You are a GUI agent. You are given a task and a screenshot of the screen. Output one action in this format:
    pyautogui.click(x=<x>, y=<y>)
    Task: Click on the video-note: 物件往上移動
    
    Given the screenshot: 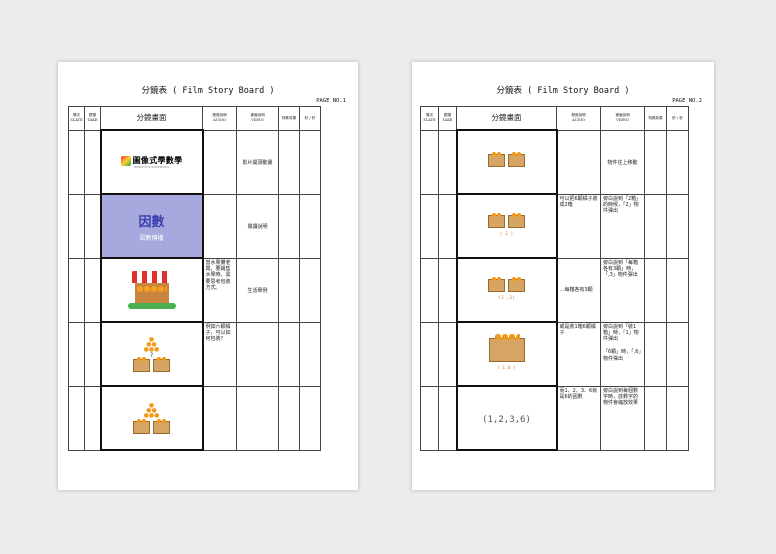 What is the action you would take?
    pyautogui.click(x=622, y=162)
    